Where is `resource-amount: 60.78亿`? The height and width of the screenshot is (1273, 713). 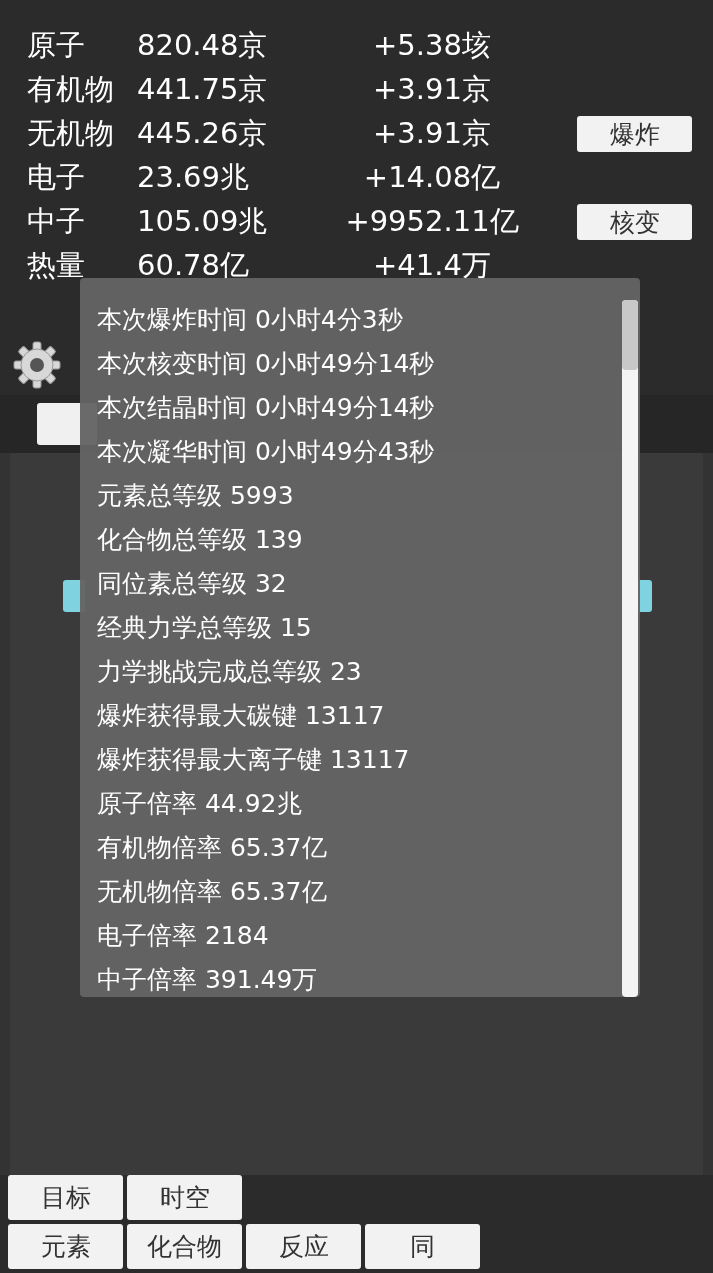
resource-amount: 60.78亿 is located at coordinates (194, 265).